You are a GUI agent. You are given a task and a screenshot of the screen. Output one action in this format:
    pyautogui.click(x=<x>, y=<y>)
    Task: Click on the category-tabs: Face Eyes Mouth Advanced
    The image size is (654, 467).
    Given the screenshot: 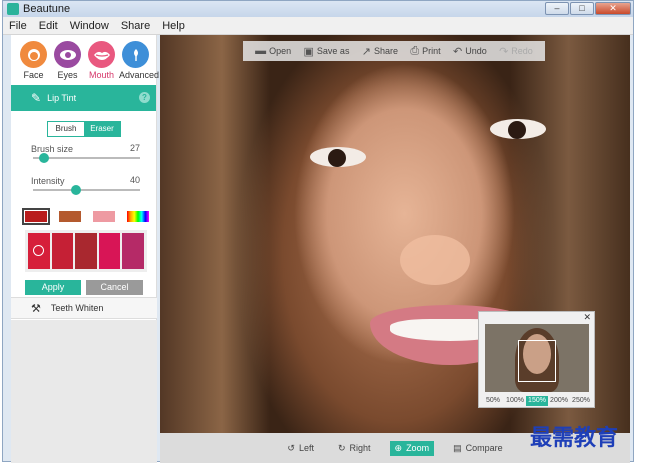 What is the action you would take?
    pyautogui.click(x=85, y=60)
    